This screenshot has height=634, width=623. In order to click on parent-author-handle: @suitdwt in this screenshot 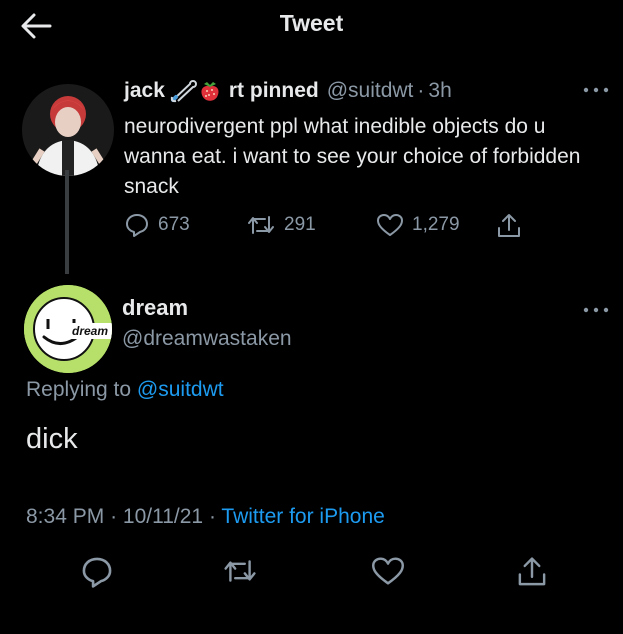, I will do `click(370, 91)`.